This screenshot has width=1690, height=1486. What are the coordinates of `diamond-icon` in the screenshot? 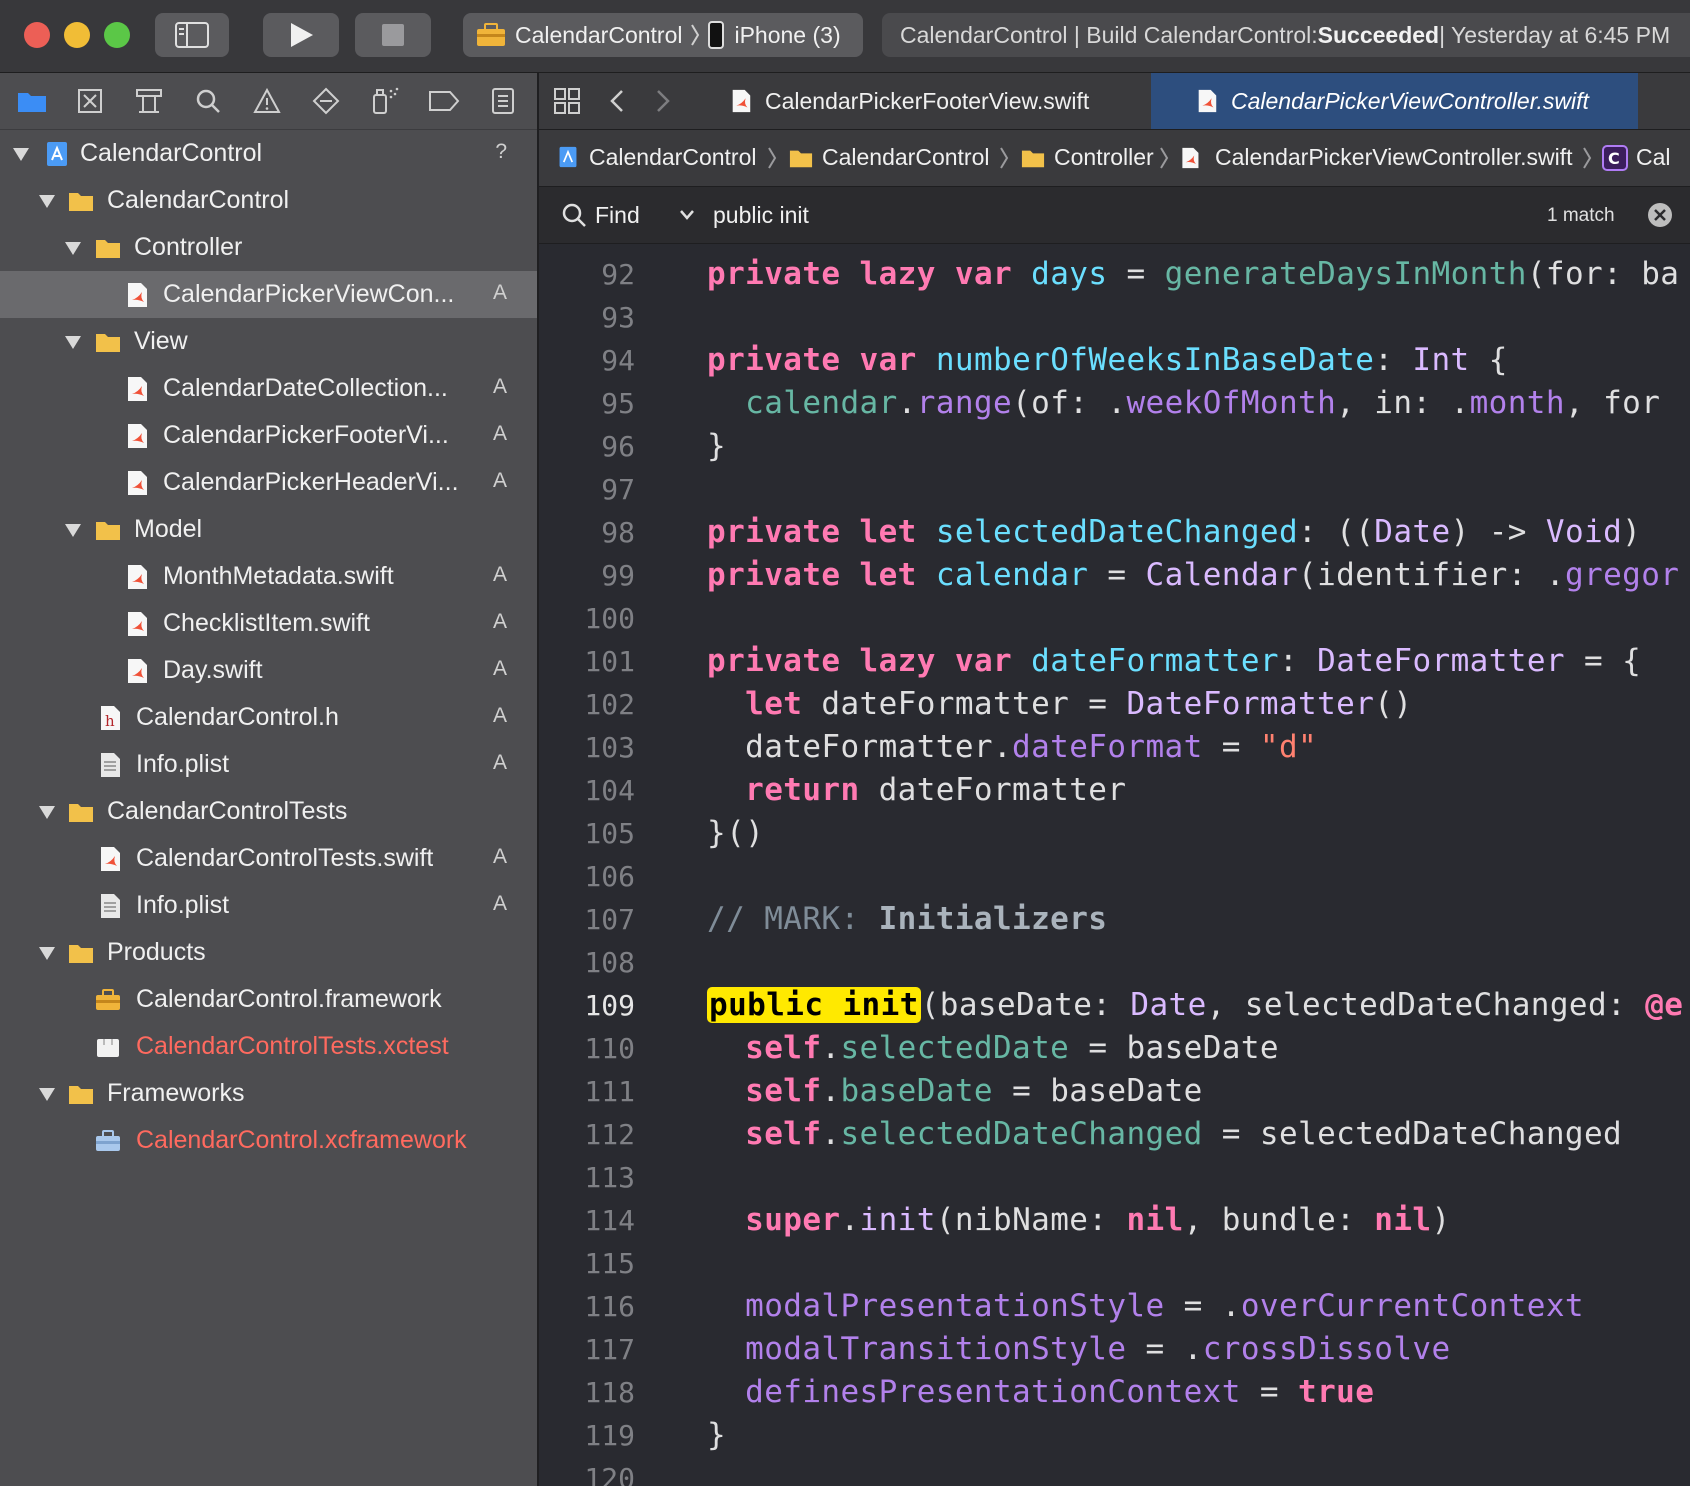 It's located at (326, 101).